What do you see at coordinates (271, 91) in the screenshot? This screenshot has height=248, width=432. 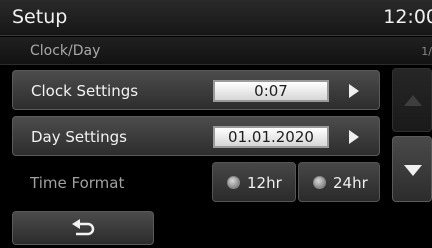 I see `clock-value-box: 0:07` at bounding box center [271, 91].